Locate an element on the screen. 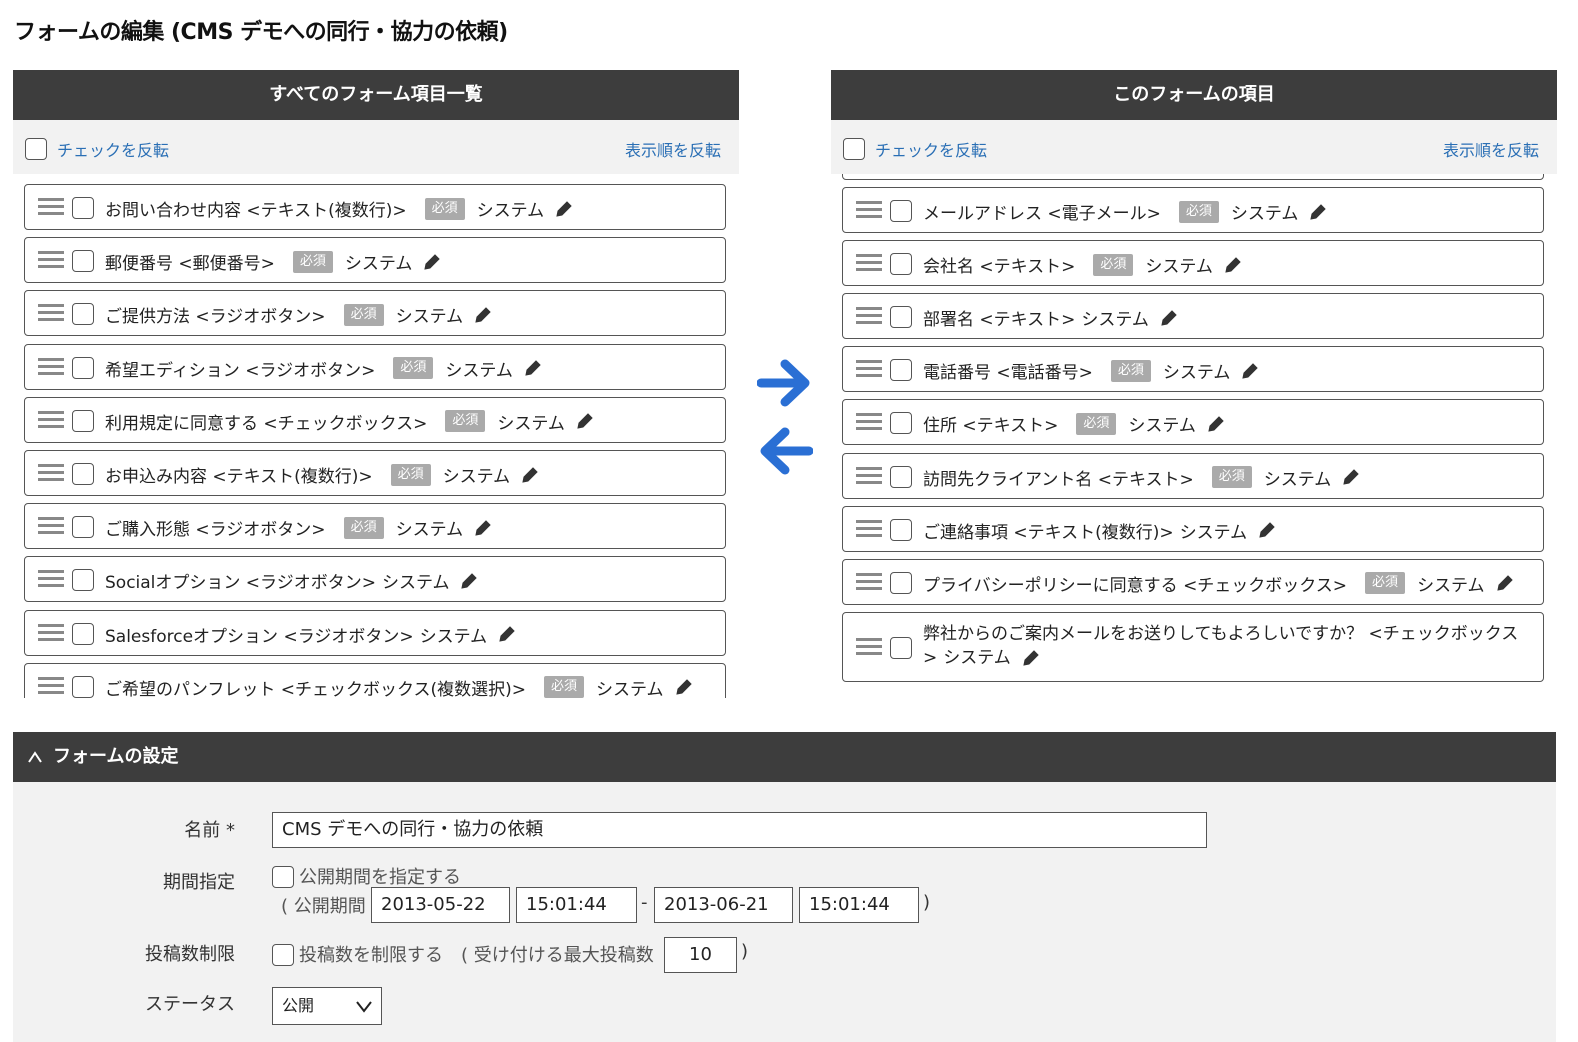 Image resolution: width=1578 pixels, height=1042 pixels. field-item: ご連絡事項 <テキスト(複数行)> システム is located at coordinates (1193, 528).